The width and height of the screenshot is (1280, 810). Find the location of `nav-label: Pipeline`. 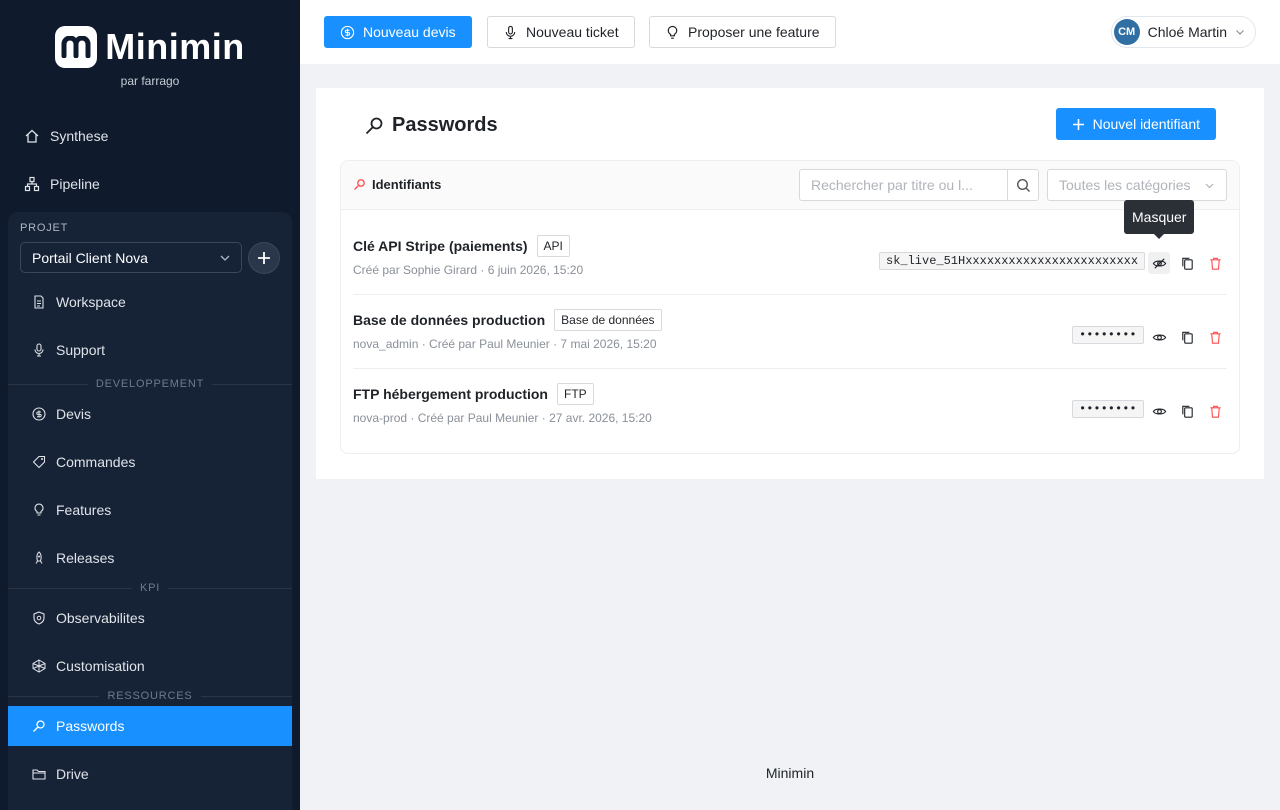

nav-label: Pipeline is located at coordinates (75, 184).